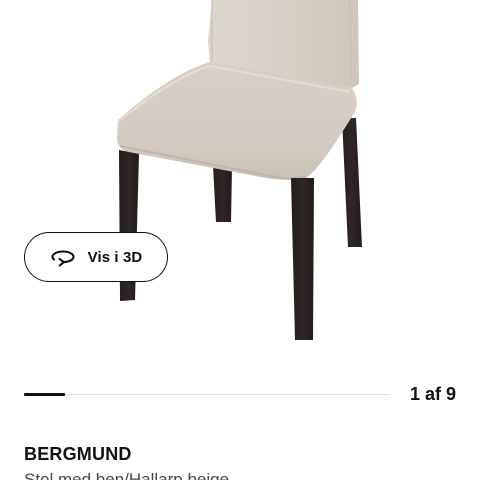  Describe the element at coordinates (450, 394) in the screenshot. I see `carousel-total: 9` at that location.